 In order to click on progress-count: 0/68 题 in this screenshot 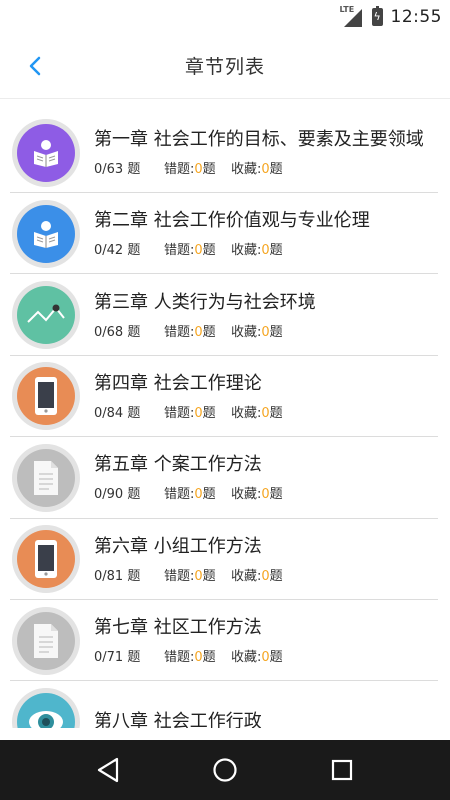, I will do `click(117, 332)`.